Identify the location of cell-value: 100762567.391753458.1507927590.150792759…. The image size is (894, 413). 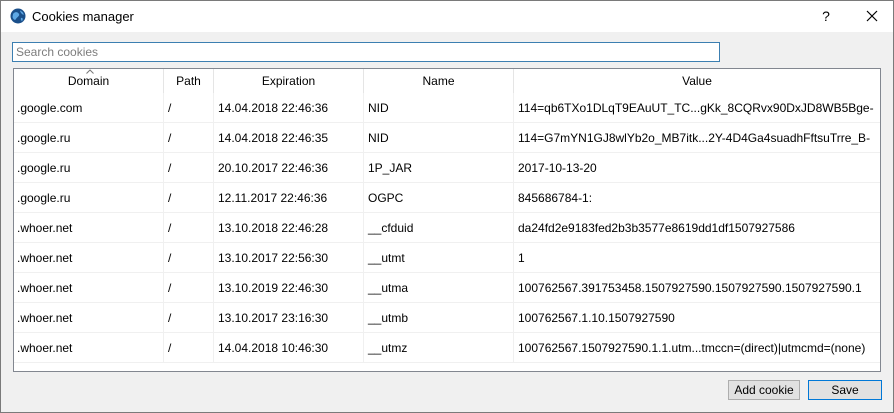
(690, 288).